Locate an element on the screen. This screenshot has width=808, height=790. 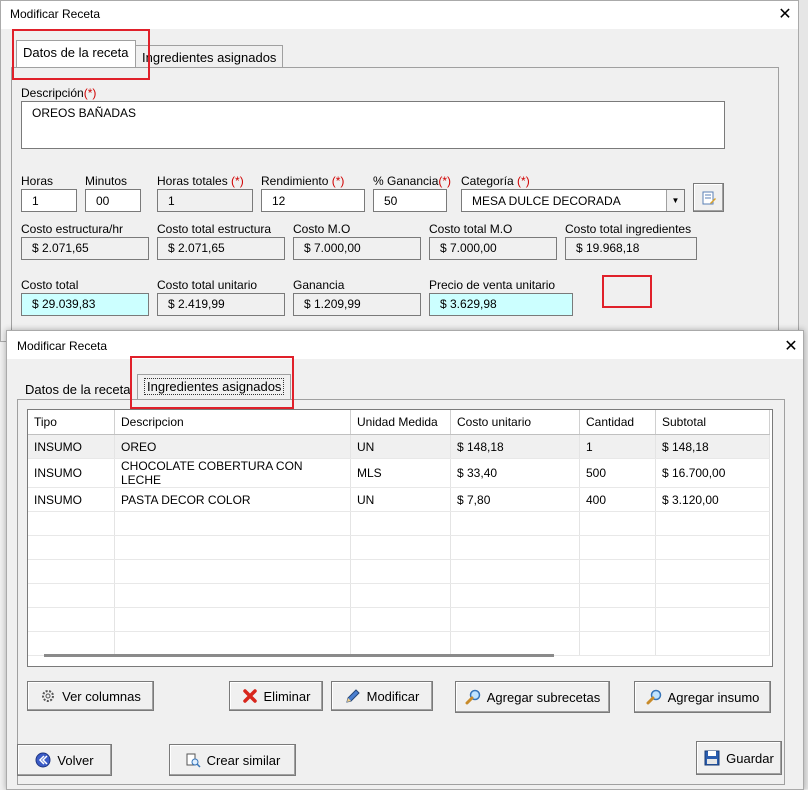
column-header-descripcion: Descripcion is located at coordinates (232, 422).